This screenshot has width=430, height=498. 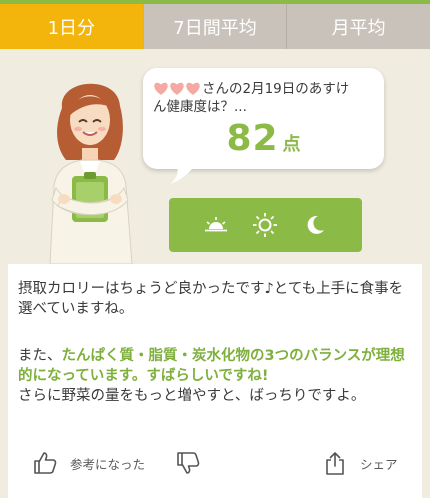 I want to click on helpful-button: 参考になった, so click(x=88, y=463).